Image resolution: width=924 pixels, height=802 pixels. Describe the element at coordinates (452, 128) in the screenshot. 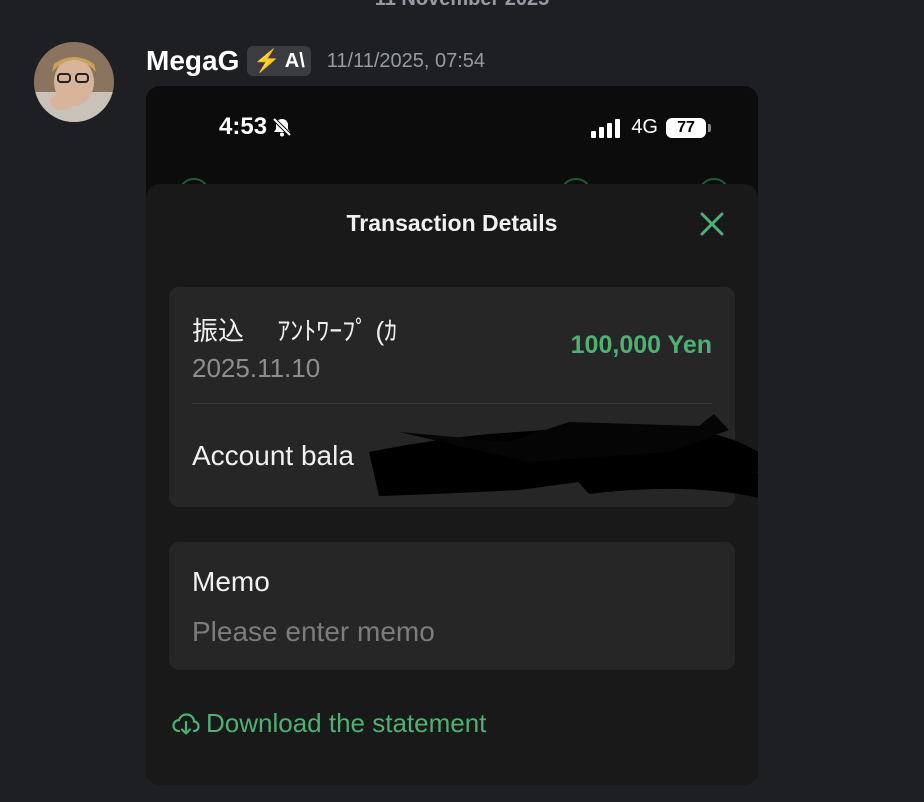

I see `phone-status-bar: 4:53 4G 77` at that location.